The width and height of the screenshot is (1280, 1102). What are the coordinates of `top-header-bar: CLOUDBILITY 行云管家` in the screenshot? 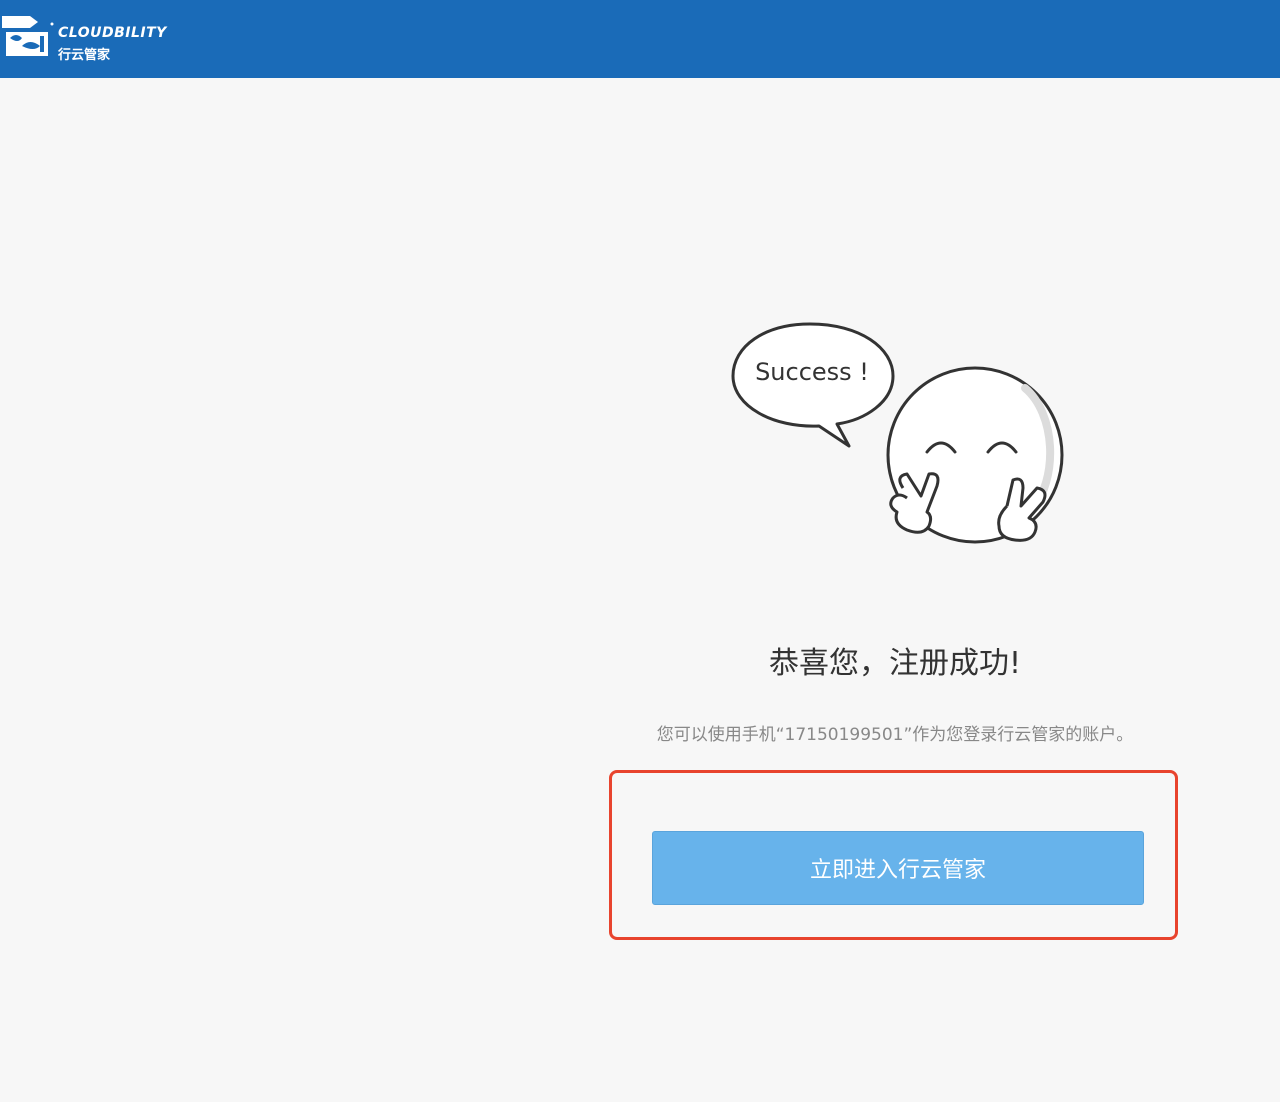 It's located at (640, 39).